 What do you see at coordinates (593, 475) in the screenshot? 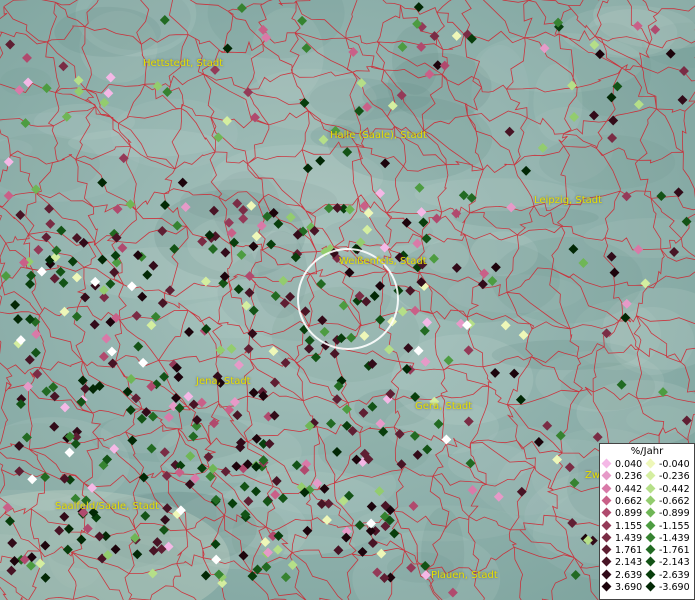
I see `city-label-zwickau: Zw` at bounding box center [593, 475].